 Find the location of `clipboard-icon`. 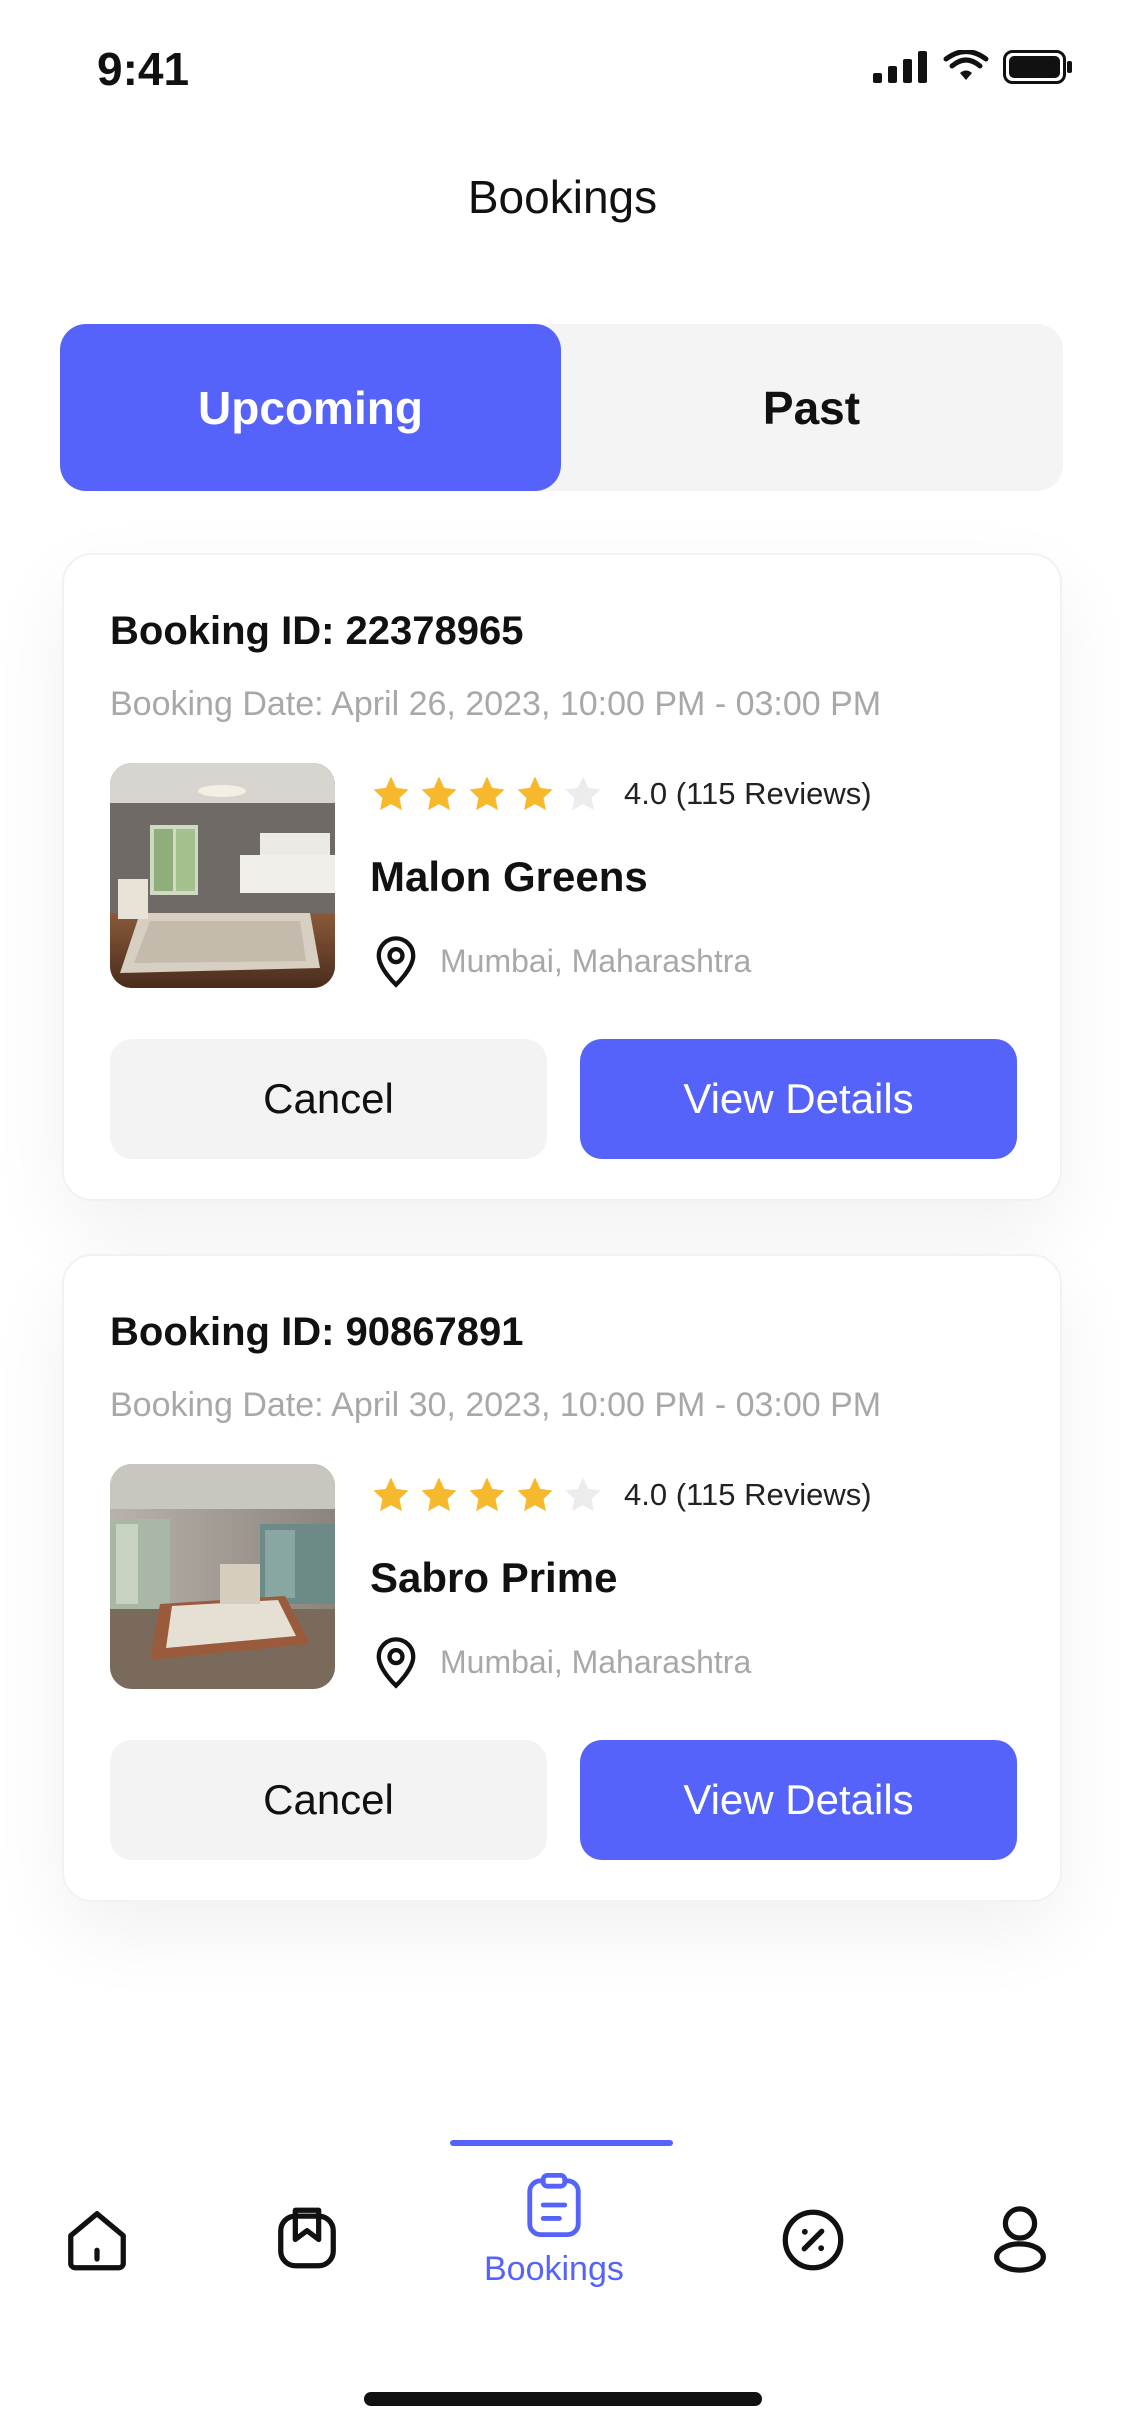

clipboard-icon is located at coordinates (554, 2205).